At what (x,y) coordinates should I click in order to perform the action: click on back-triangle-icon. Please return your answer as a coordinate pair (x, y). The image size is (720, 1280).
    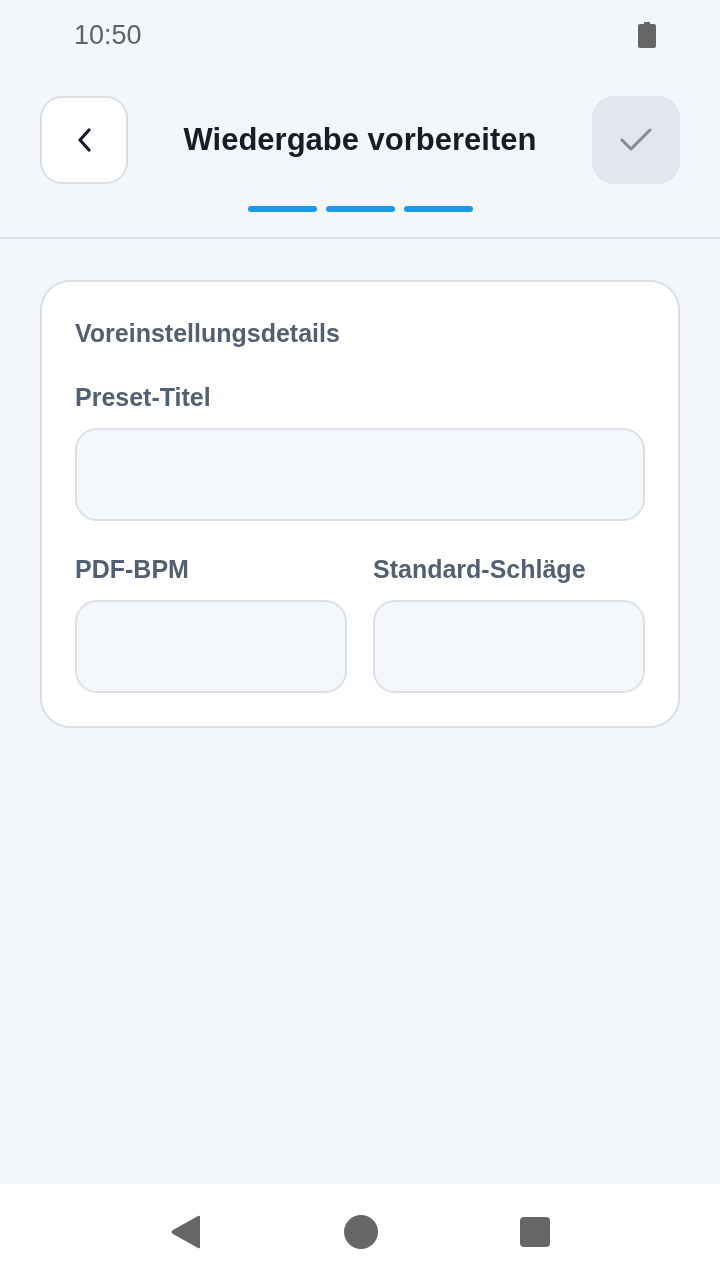
    Looking at the image, I should click on (186, 1232).